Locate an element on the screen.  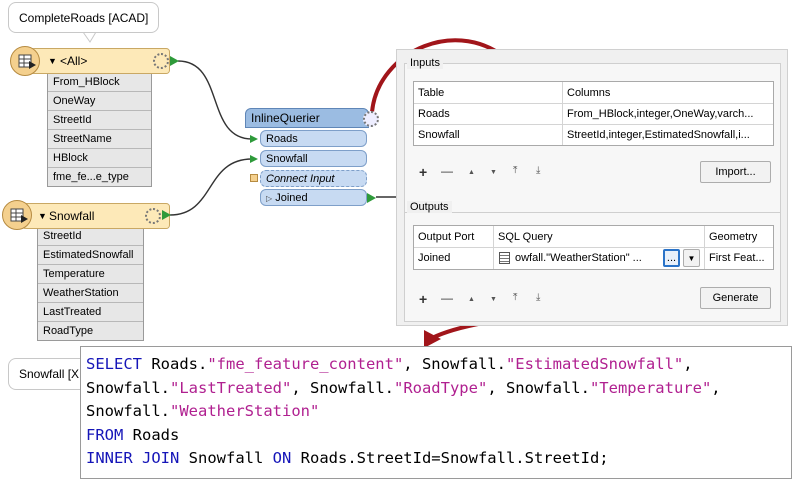
attribute-item: From_HBlock is located at coordinates (99, 82).